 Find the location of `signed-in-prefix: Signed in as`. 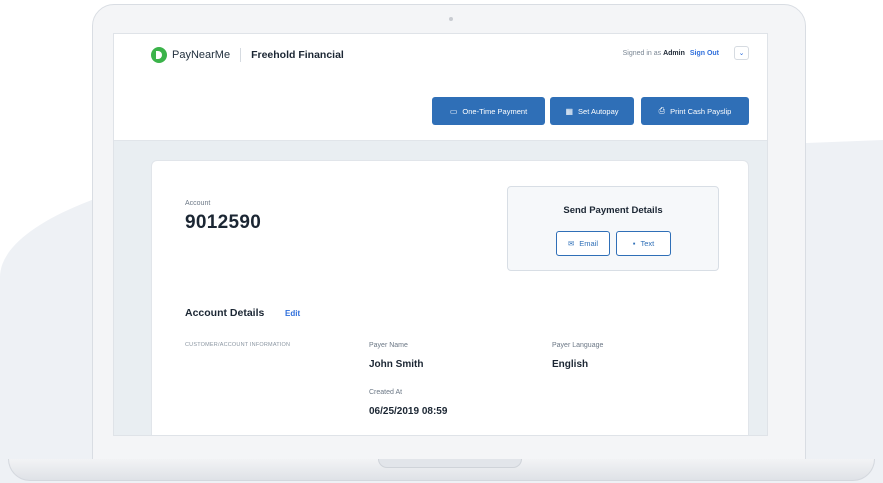

signed-in-prefix: Signed in as is located at coordinates (642, 53).